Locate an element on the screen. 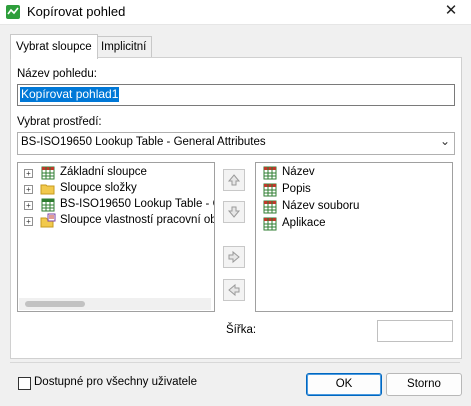 The width and height of the screenshot is (471, 406). horizontal-scrollbar is located at coordinates (115, 304).